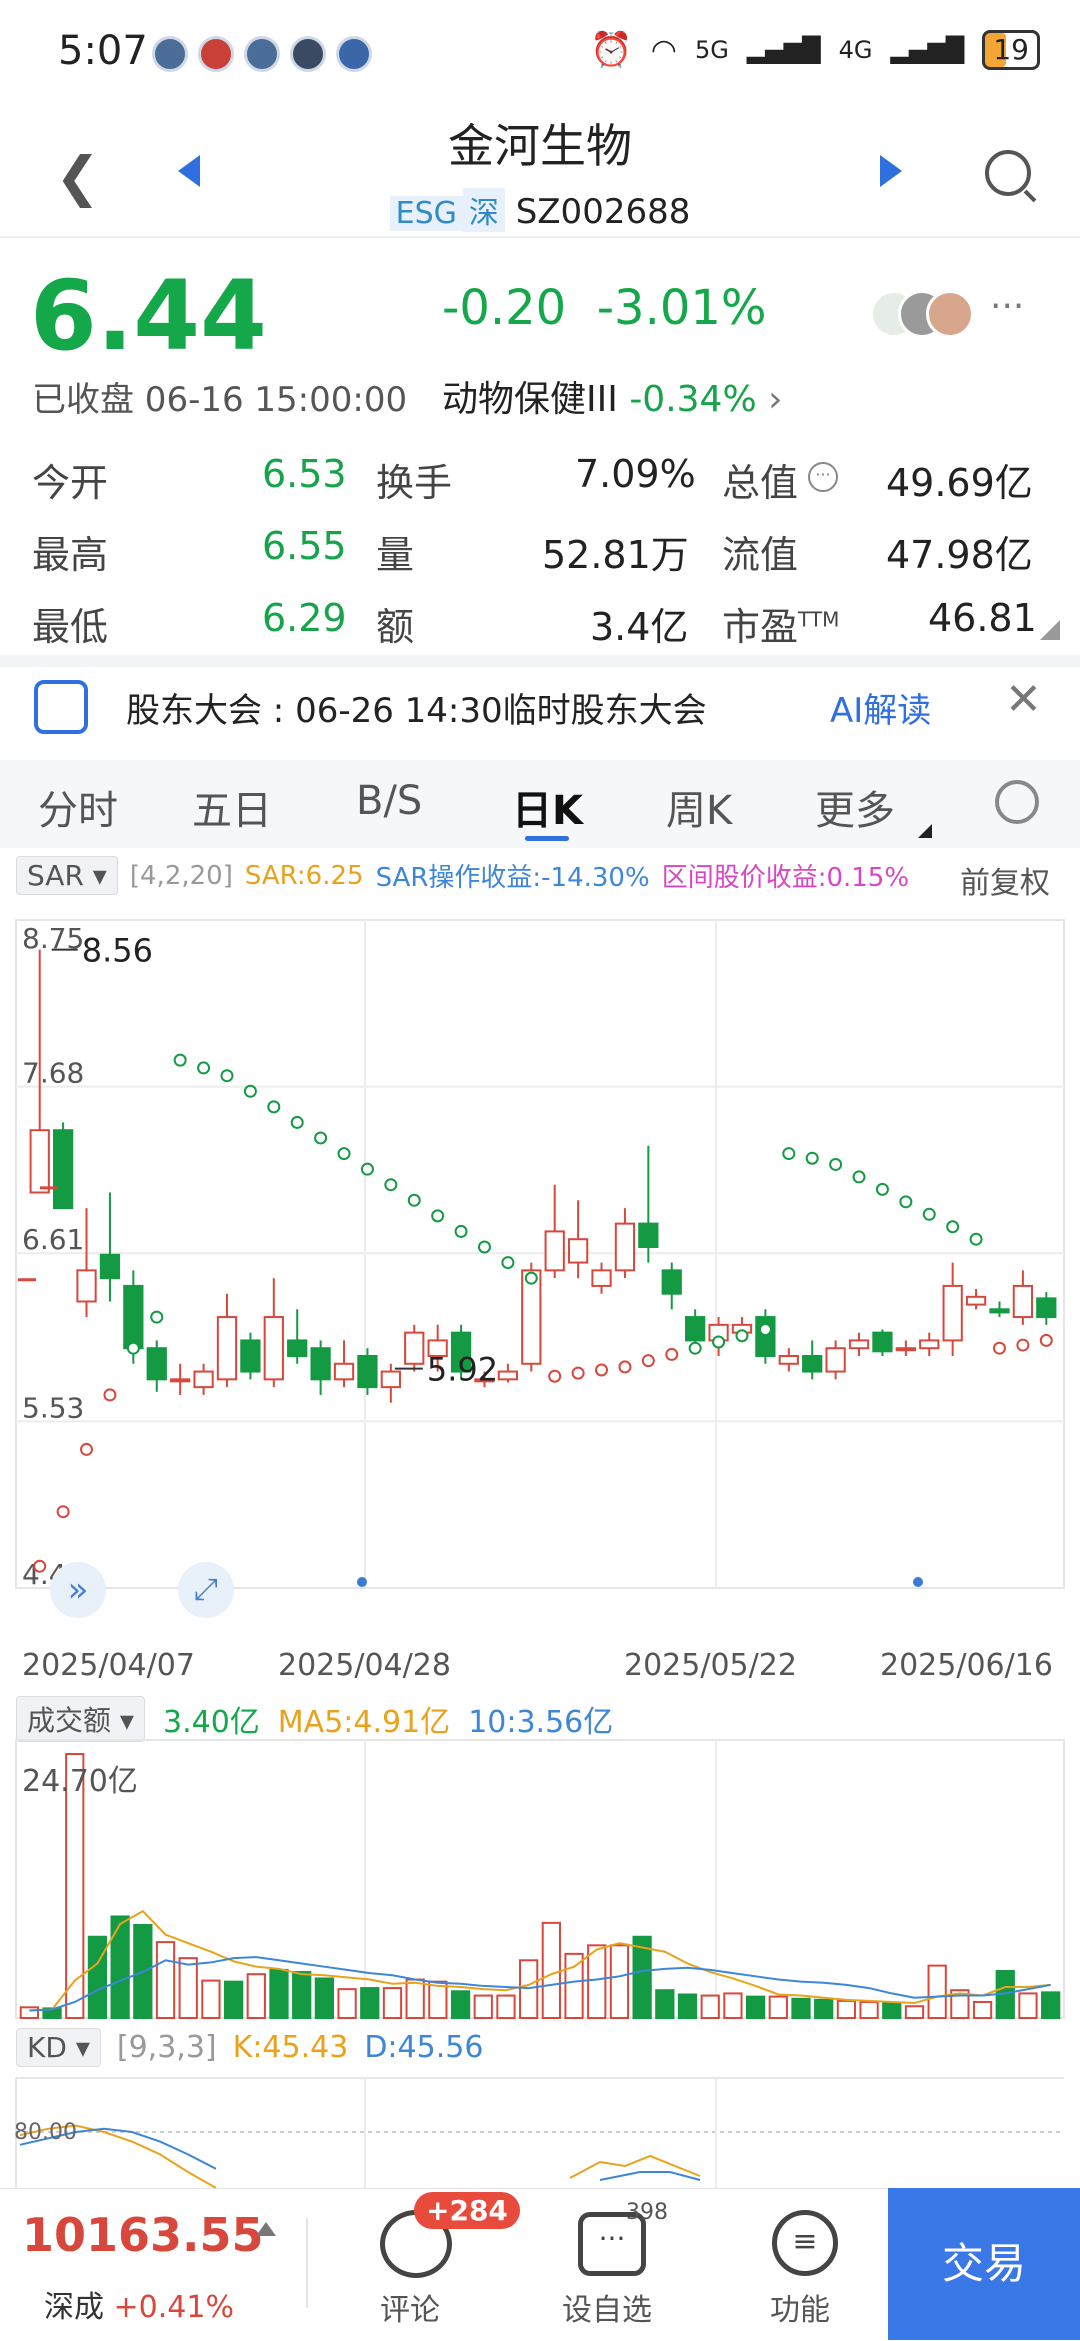 The height and width of the screenshot is (2341, 1080). I want to click on divider, so click(307, 2263).